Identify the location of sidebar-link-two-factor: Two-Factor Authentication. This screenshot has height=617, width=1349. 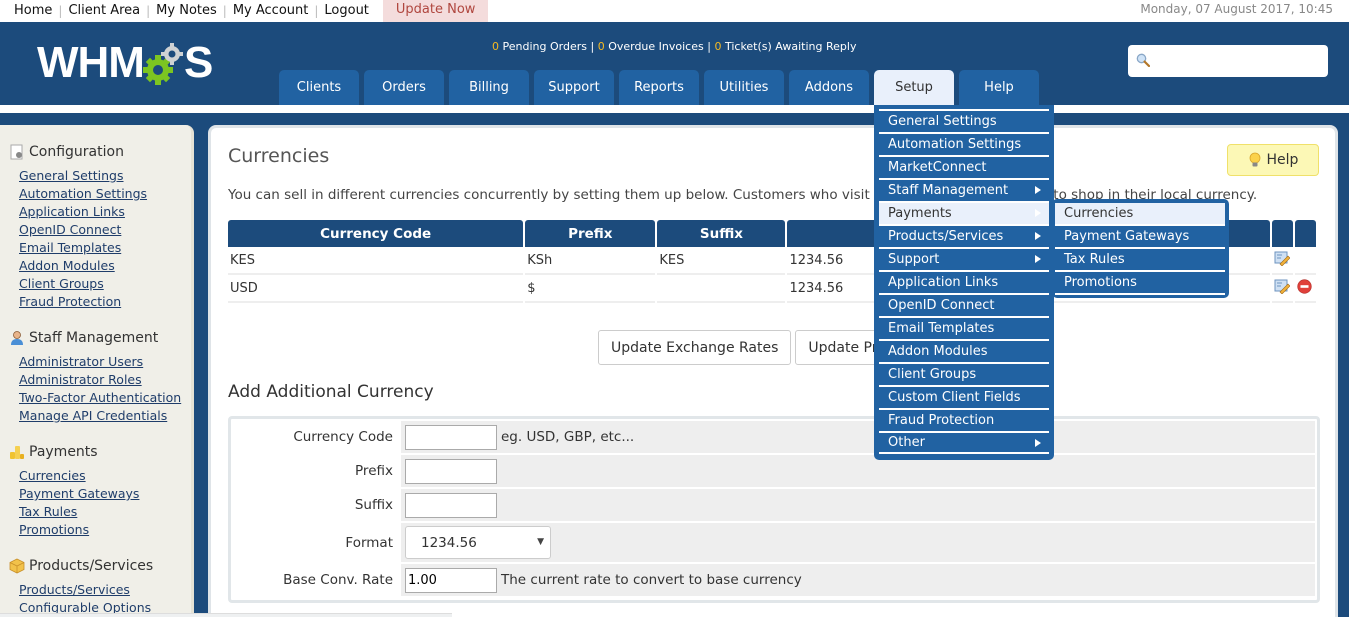
(105, 398).